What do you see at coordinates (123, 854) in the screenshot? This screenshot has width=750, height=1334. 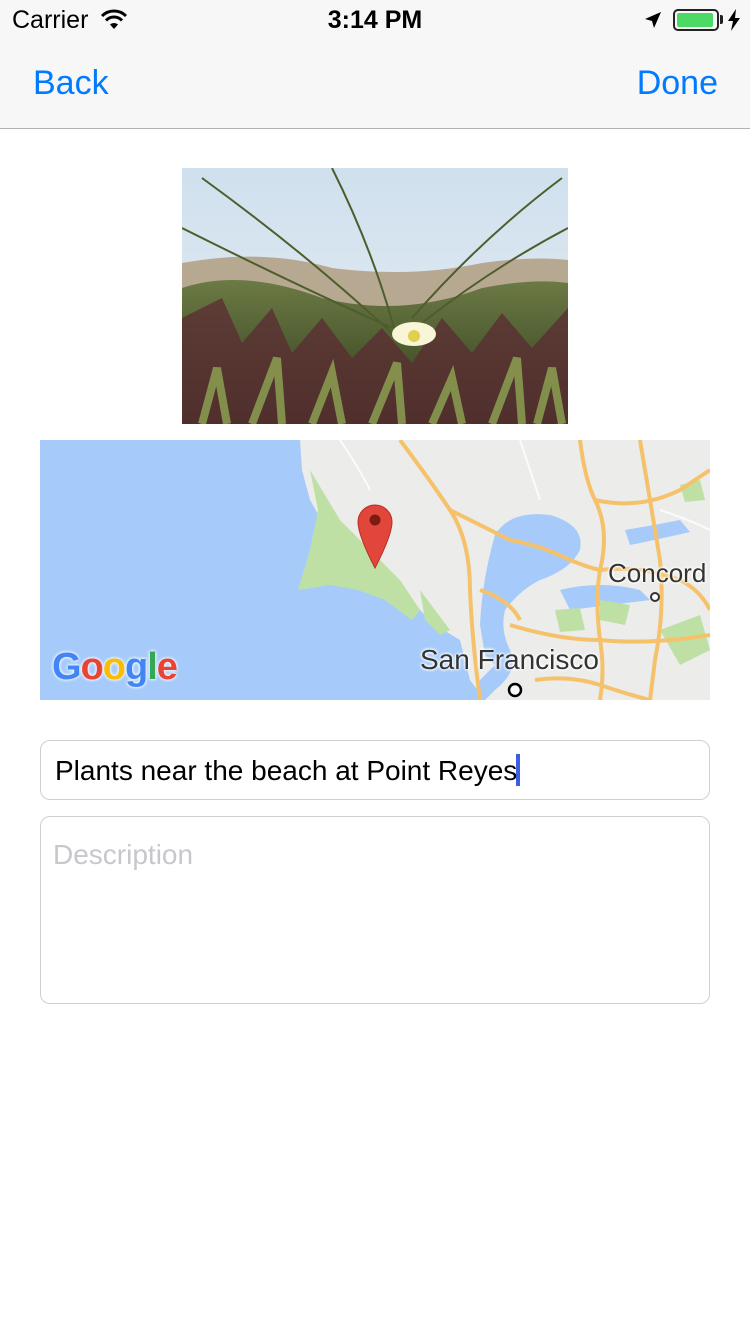 I see `description-placeholder: Description` at bounding box center [123, 854].